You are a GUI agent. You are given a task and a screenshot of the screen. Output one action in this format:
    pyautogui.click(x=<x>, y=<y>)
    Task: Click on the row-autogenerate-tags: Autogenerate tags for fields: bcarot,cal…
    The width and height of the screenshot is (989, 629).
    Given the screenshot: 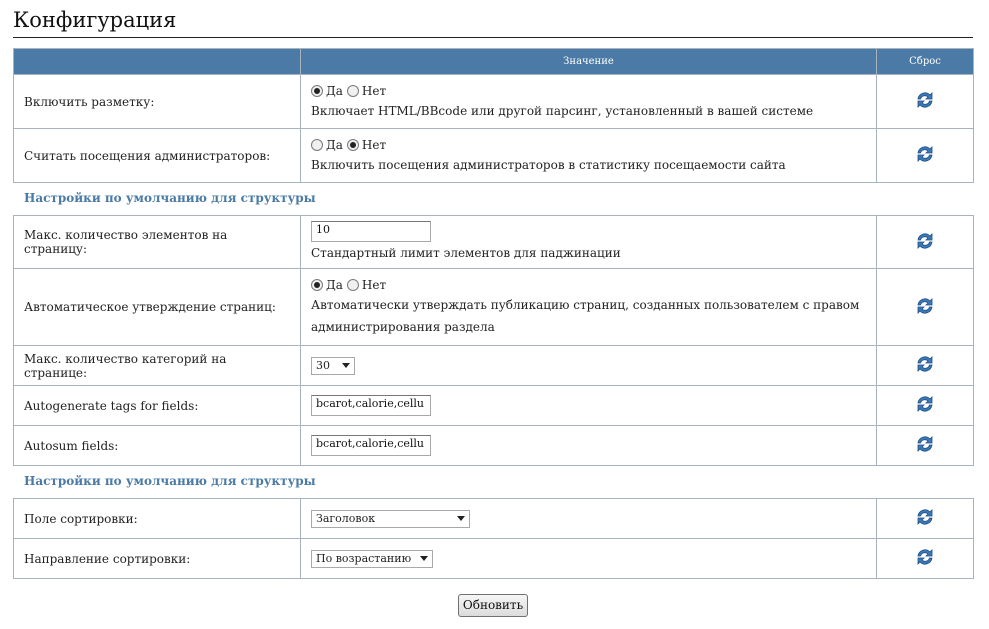 What is the action you would take?
    pyautogui.click(x=493, y=405)
    